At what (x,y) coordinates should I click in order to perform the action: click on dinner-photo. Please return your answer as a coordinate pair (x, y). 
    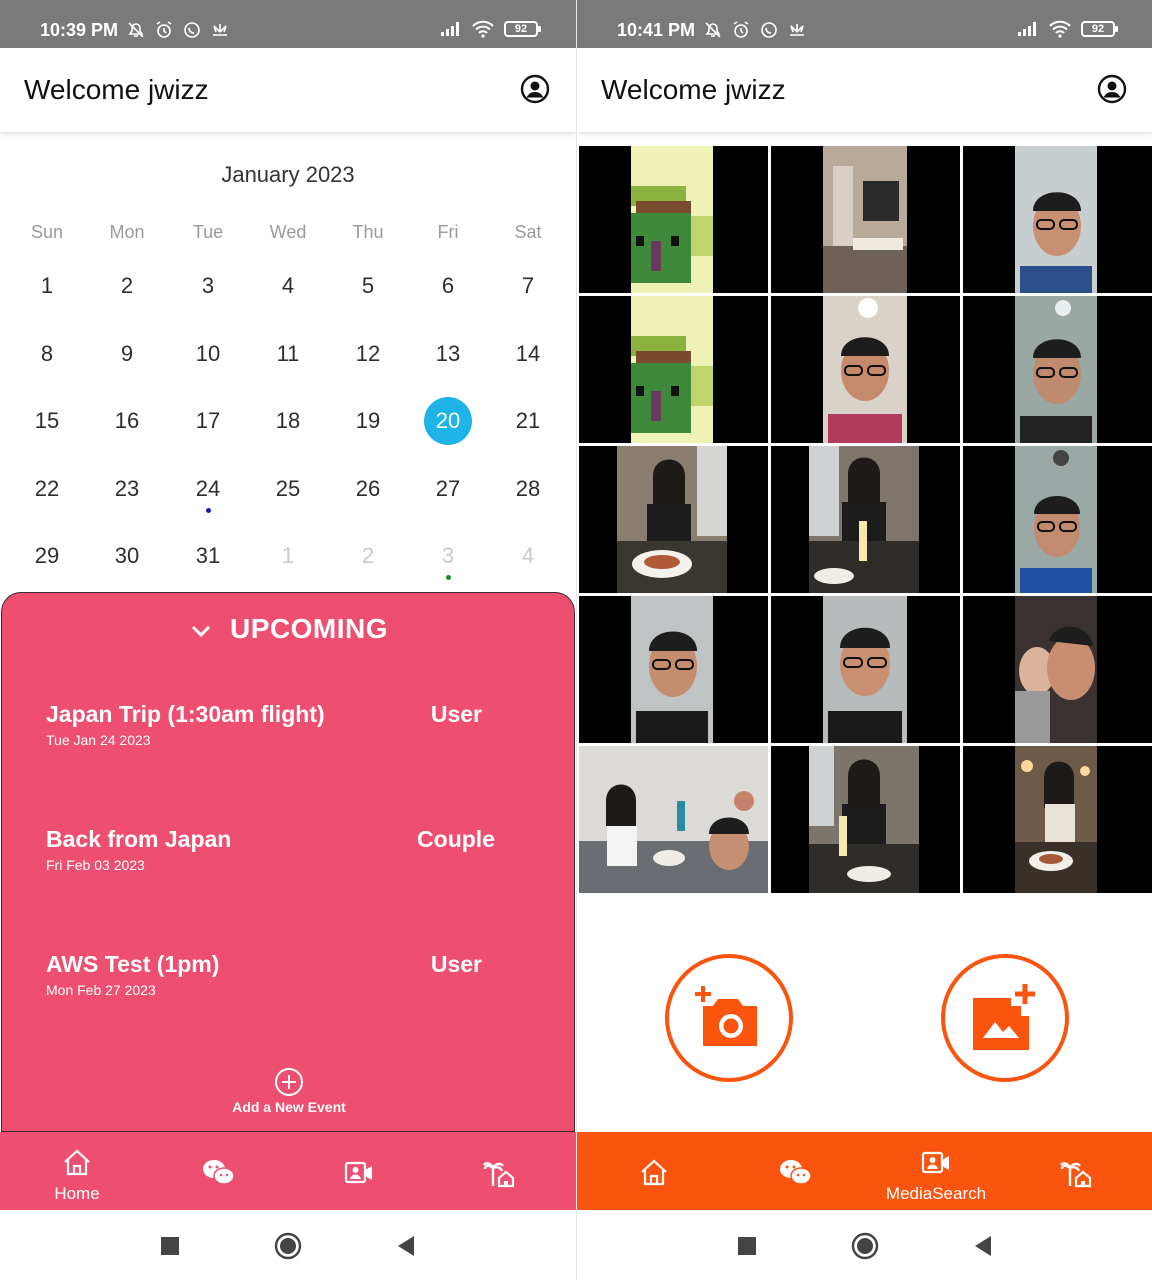
    Looking at the image, I should click on (864, 519).